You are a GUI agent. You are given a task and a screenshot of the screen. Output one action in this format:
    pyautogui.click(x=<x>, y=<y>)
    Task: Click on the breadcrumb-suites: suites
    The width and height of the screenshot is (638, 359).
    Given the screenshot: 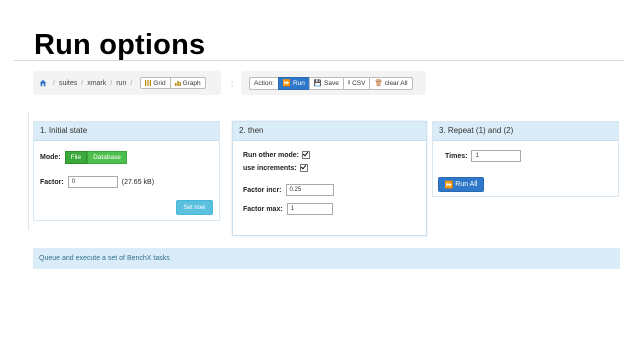 What is the action you would take?
    pyautogui.click(x=68, y=83)
    